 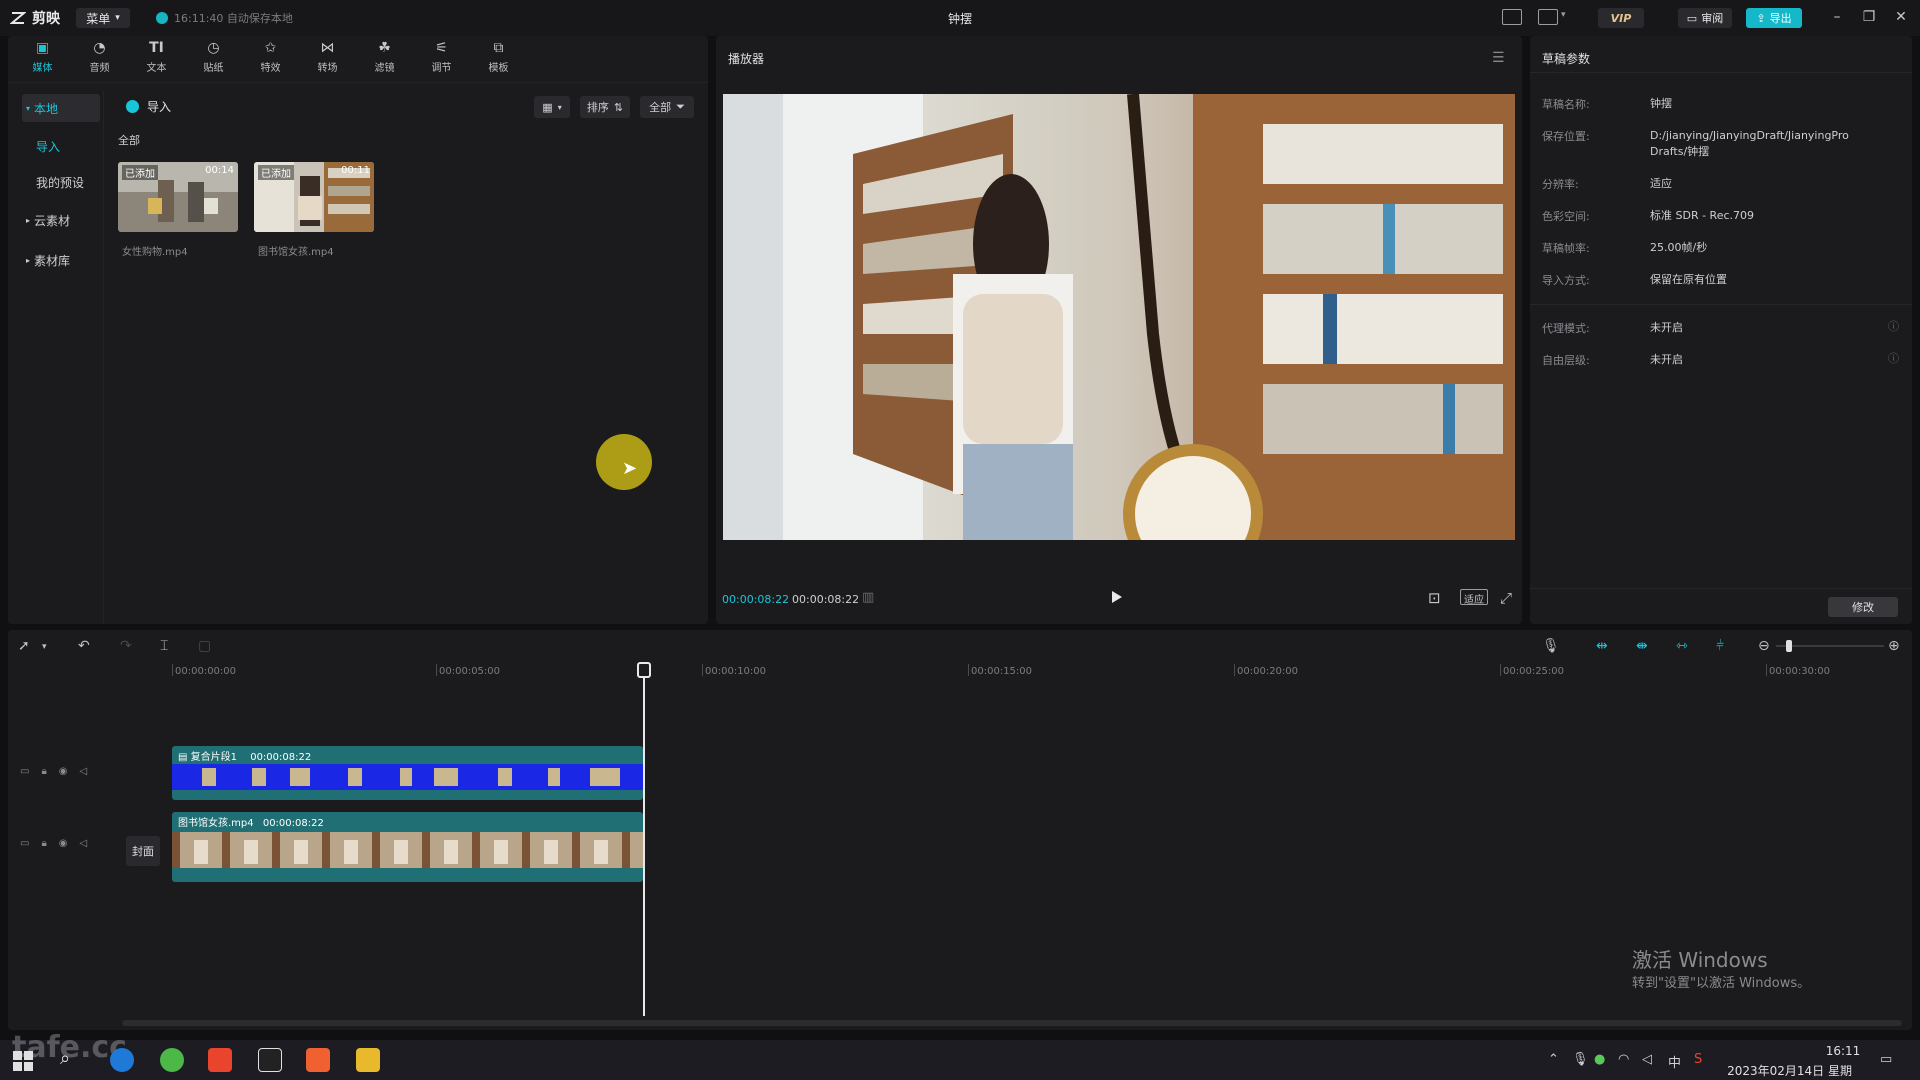 What do you see at coordinates (605, 107) in the screenshot?
I see `sort-button: 排序 ⇅` at bounding box center [605, 107].